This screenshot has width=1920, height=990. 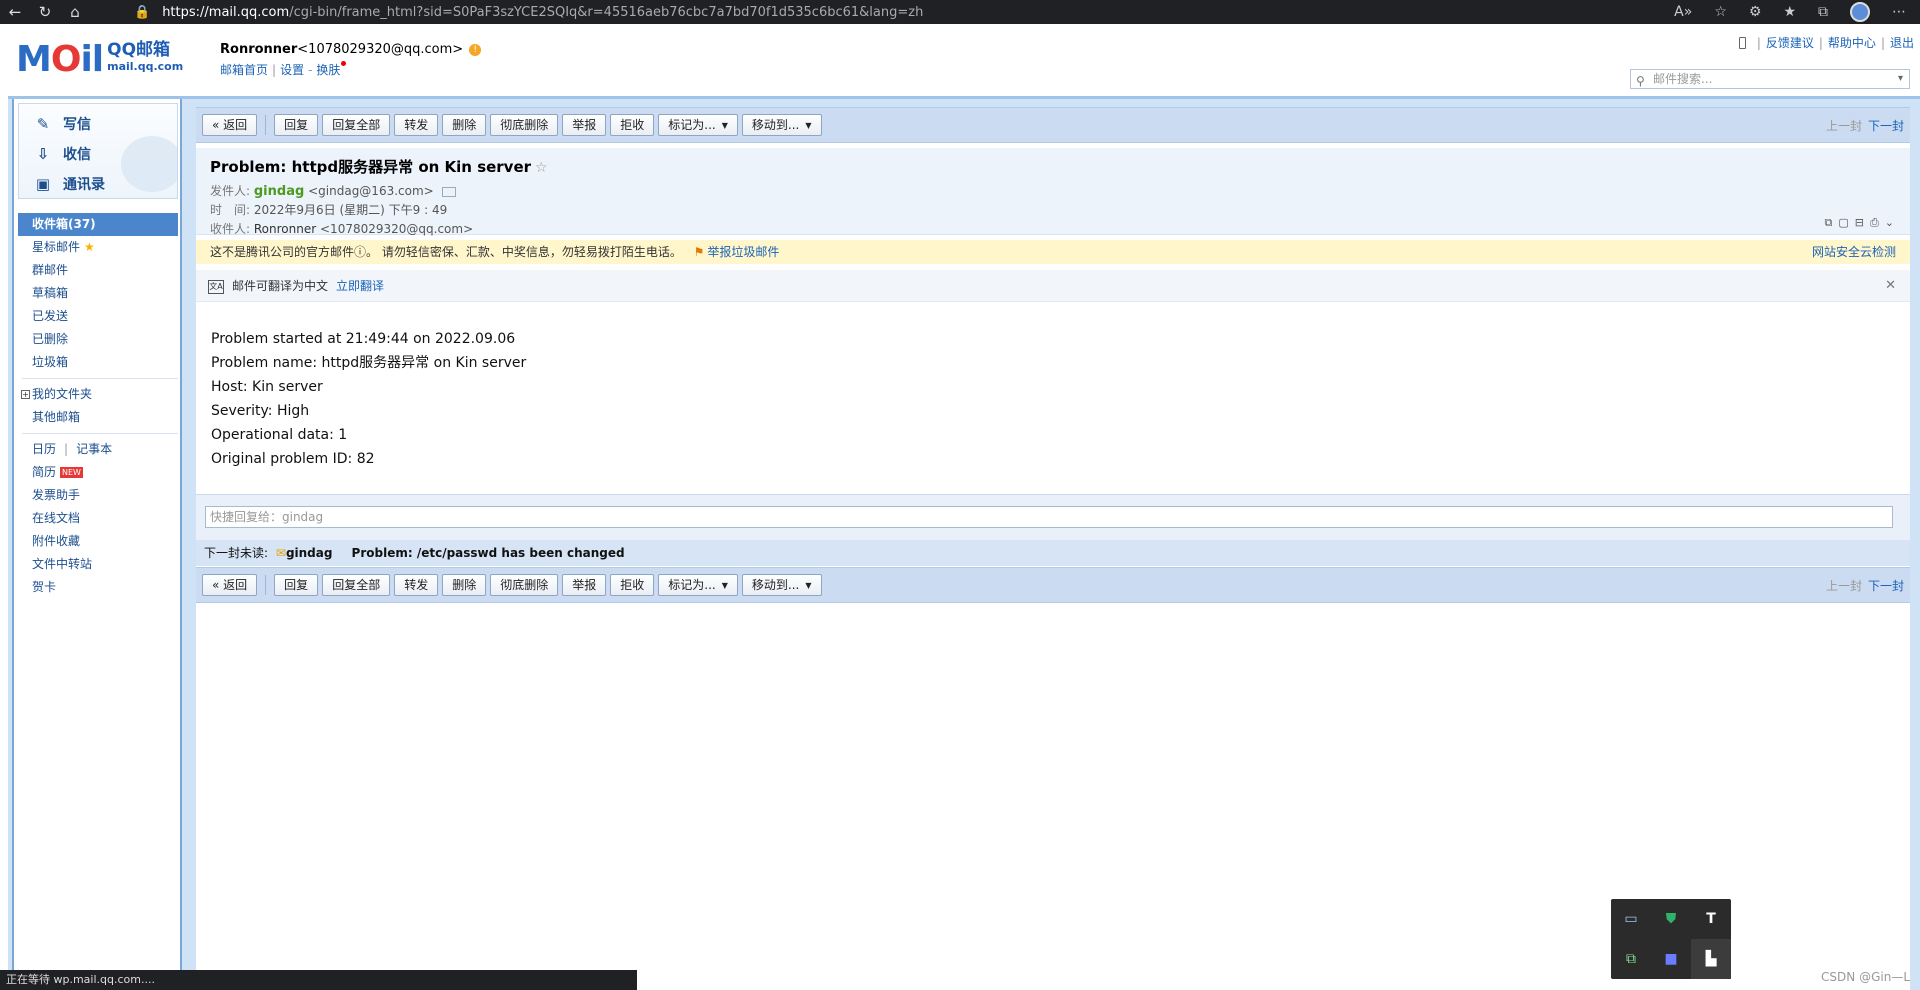 I want to click on skin-link: 换肤, so click(x=328, y=70).